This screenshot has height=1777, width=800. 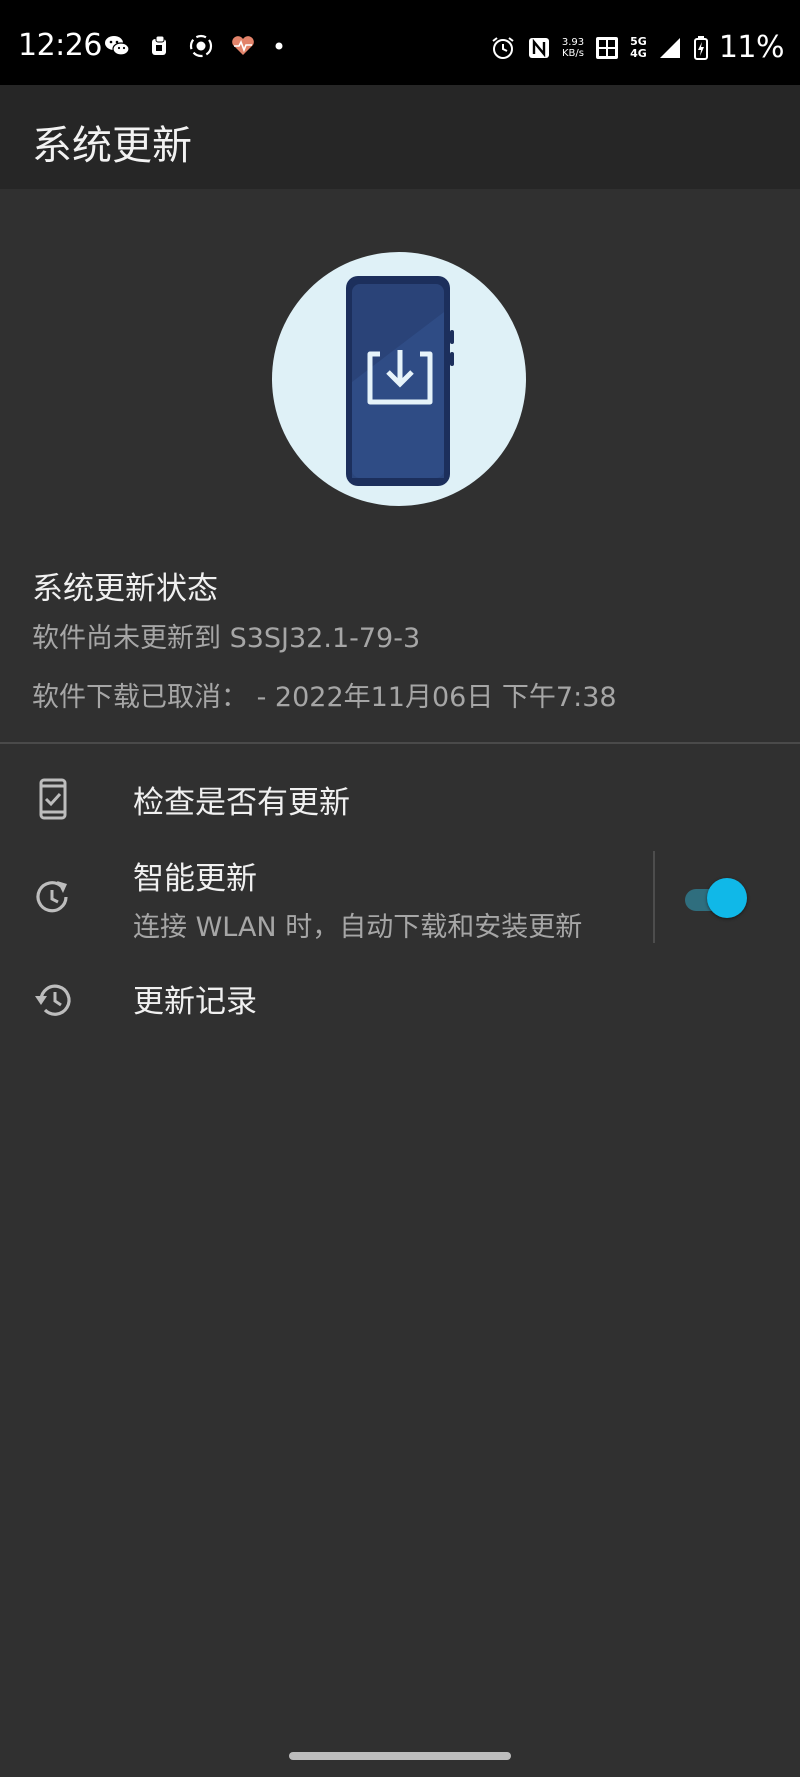 I want to click on camera-record-icon, so click(x=201, y=46).